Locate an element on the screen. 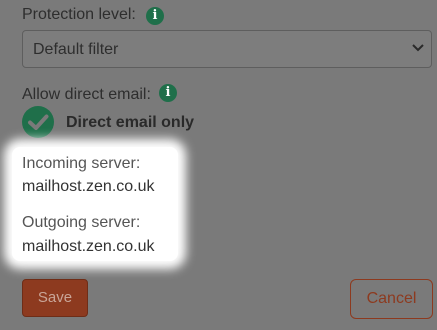 The height and width of the screenshot is (330, 437). outgoing-server-value: mailhost.zen.co.uk is located at coordinates (88, 246).